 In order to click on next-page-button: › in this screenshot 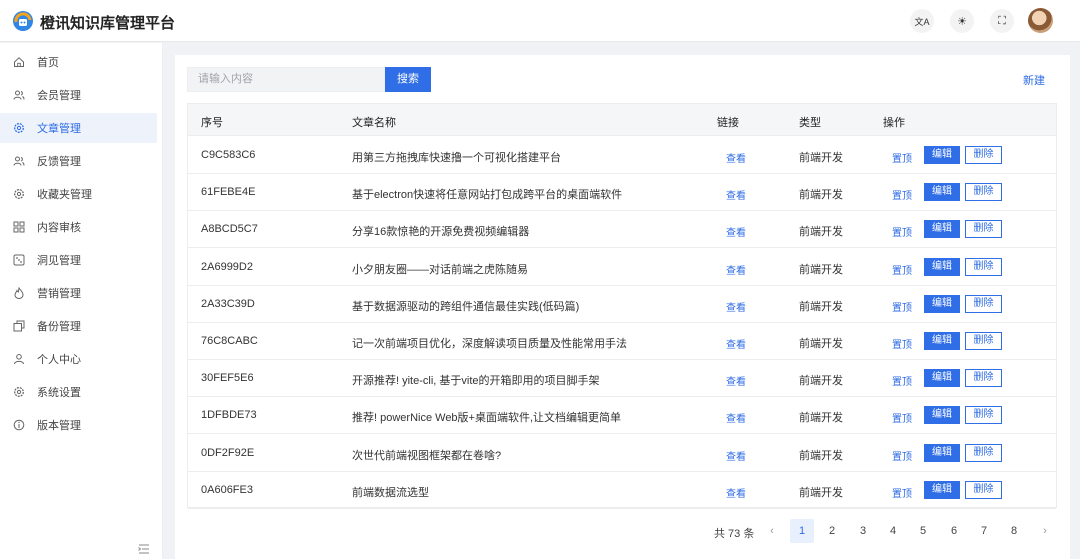, I will do `click(1045, 531)`.